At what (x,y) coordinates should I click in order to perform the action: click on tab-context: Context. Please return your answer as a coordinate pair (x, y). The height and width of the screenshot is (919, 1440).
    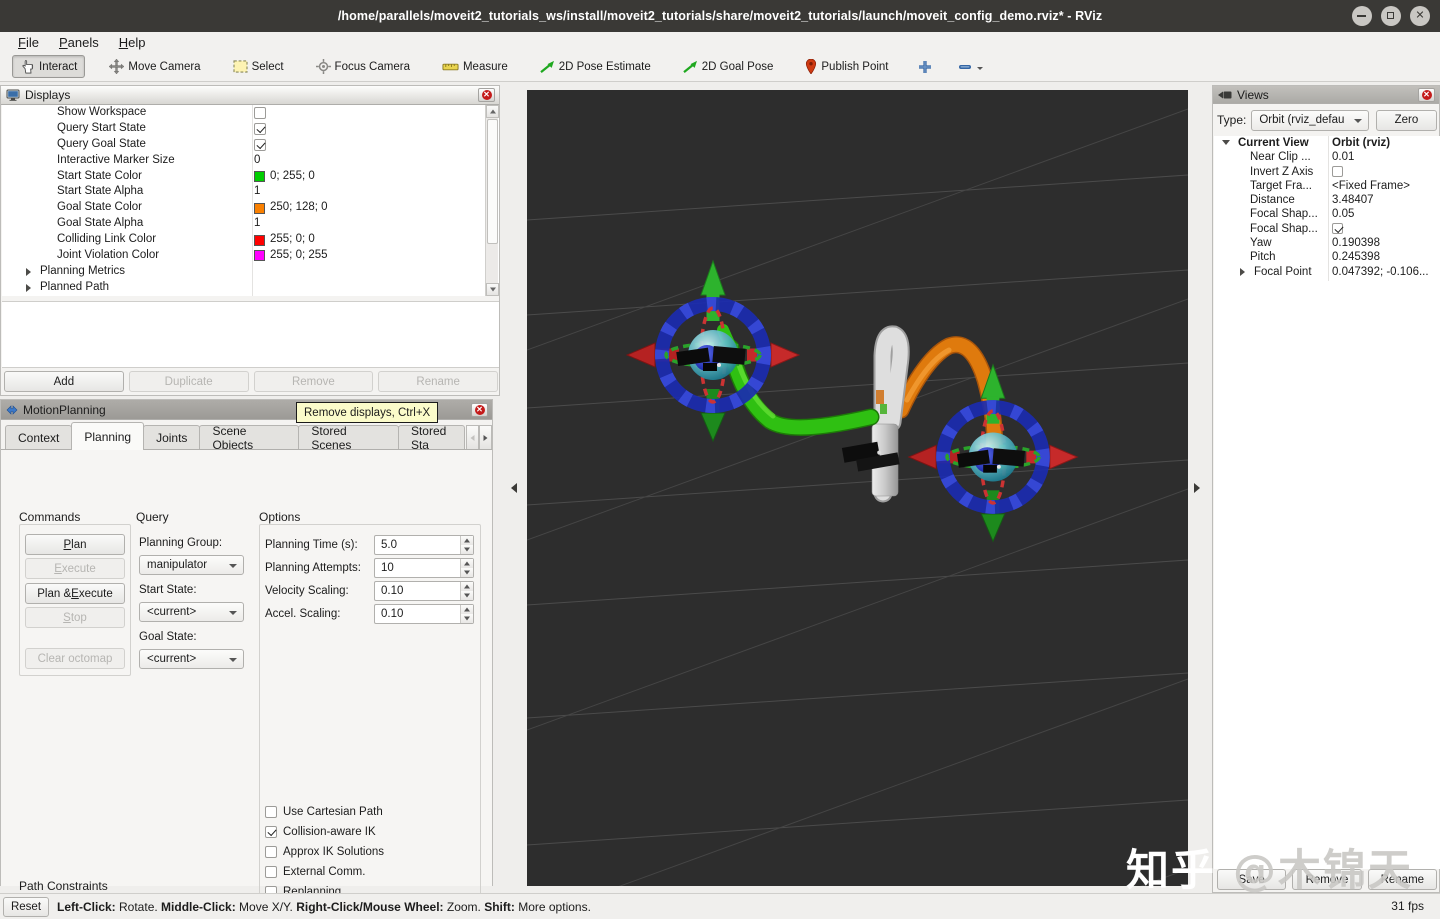
    Looking at the image, I should click on (39, 437).